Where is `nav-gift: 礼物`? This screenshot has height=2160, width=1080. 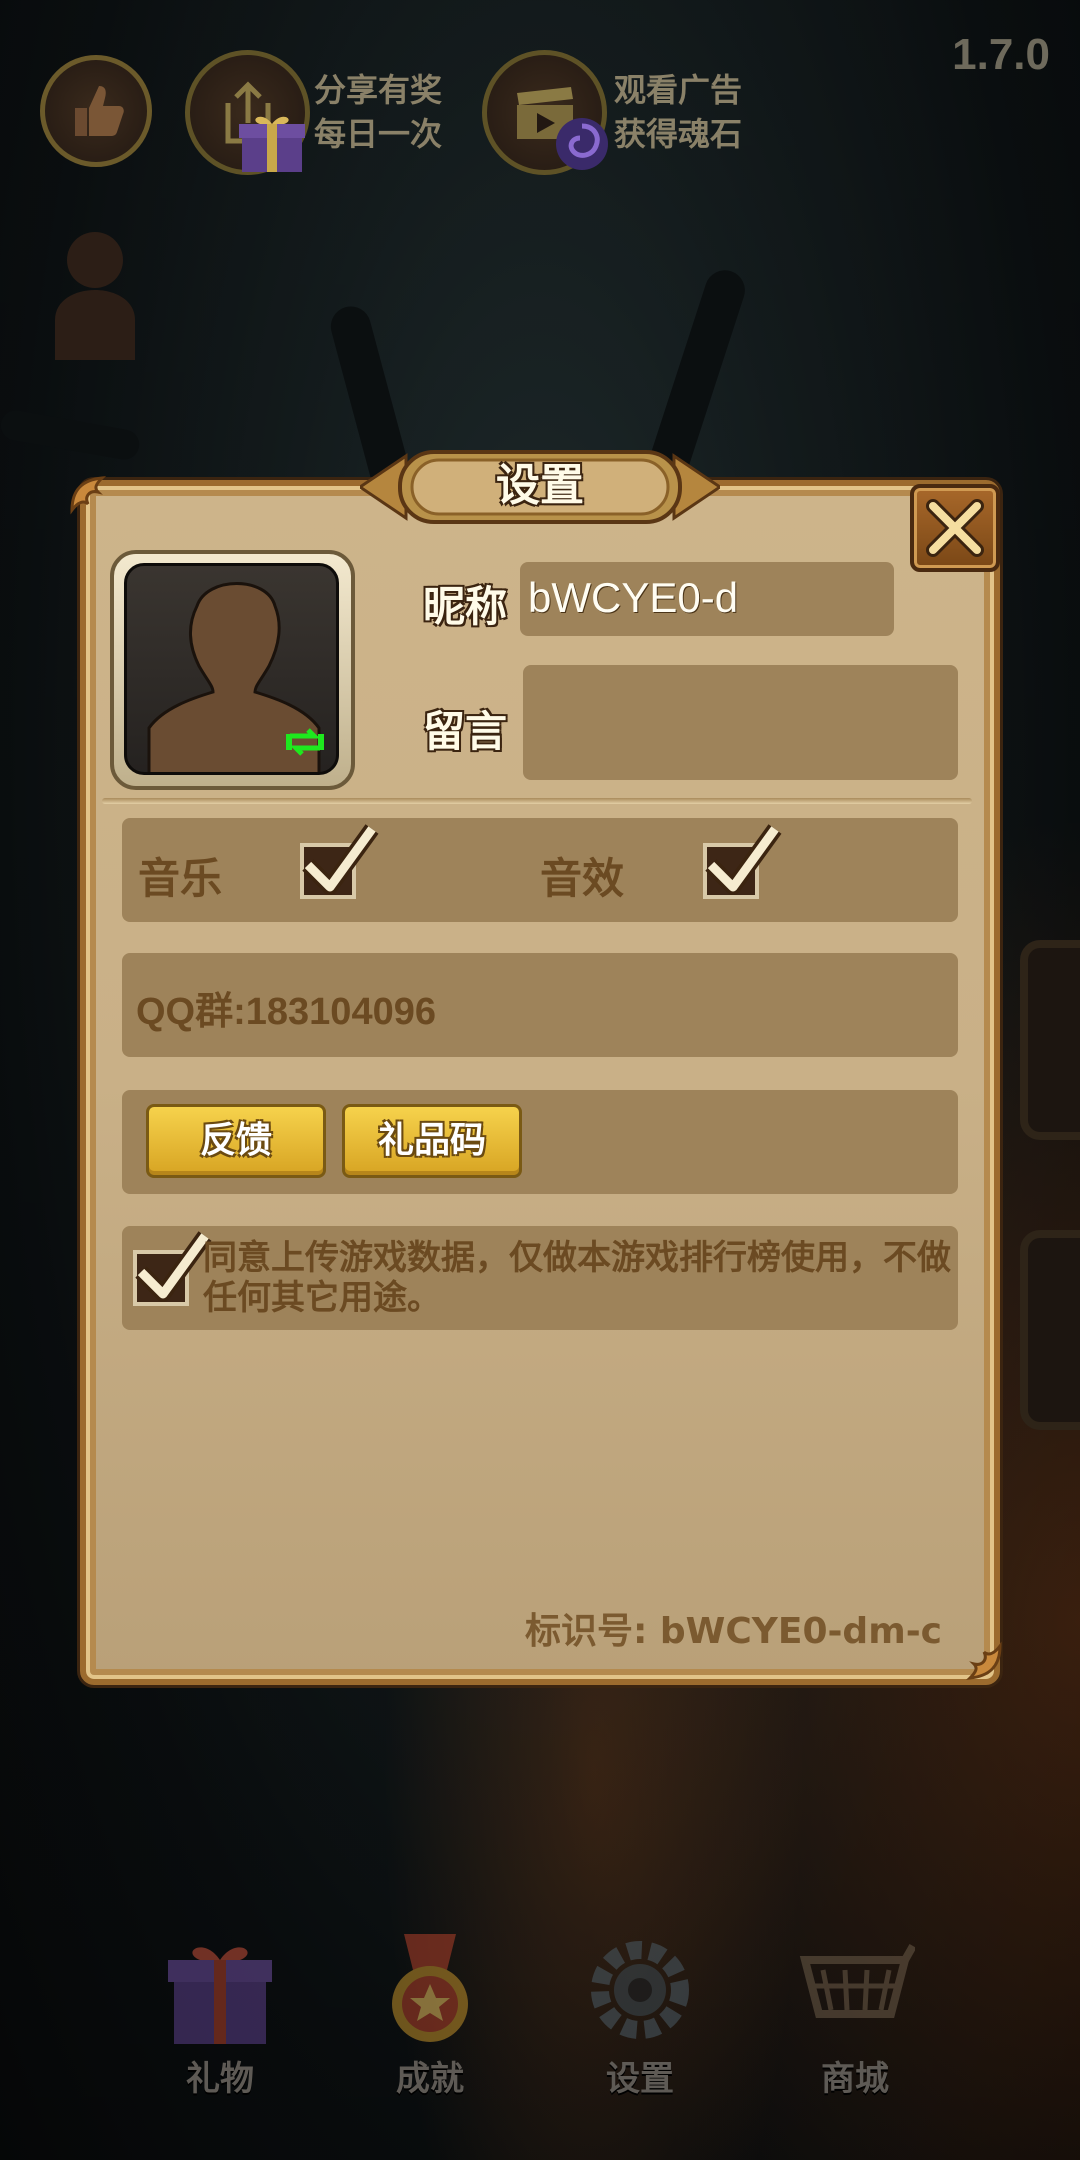 nav-gift: 礼物 is located at coordinates (220, 2015).